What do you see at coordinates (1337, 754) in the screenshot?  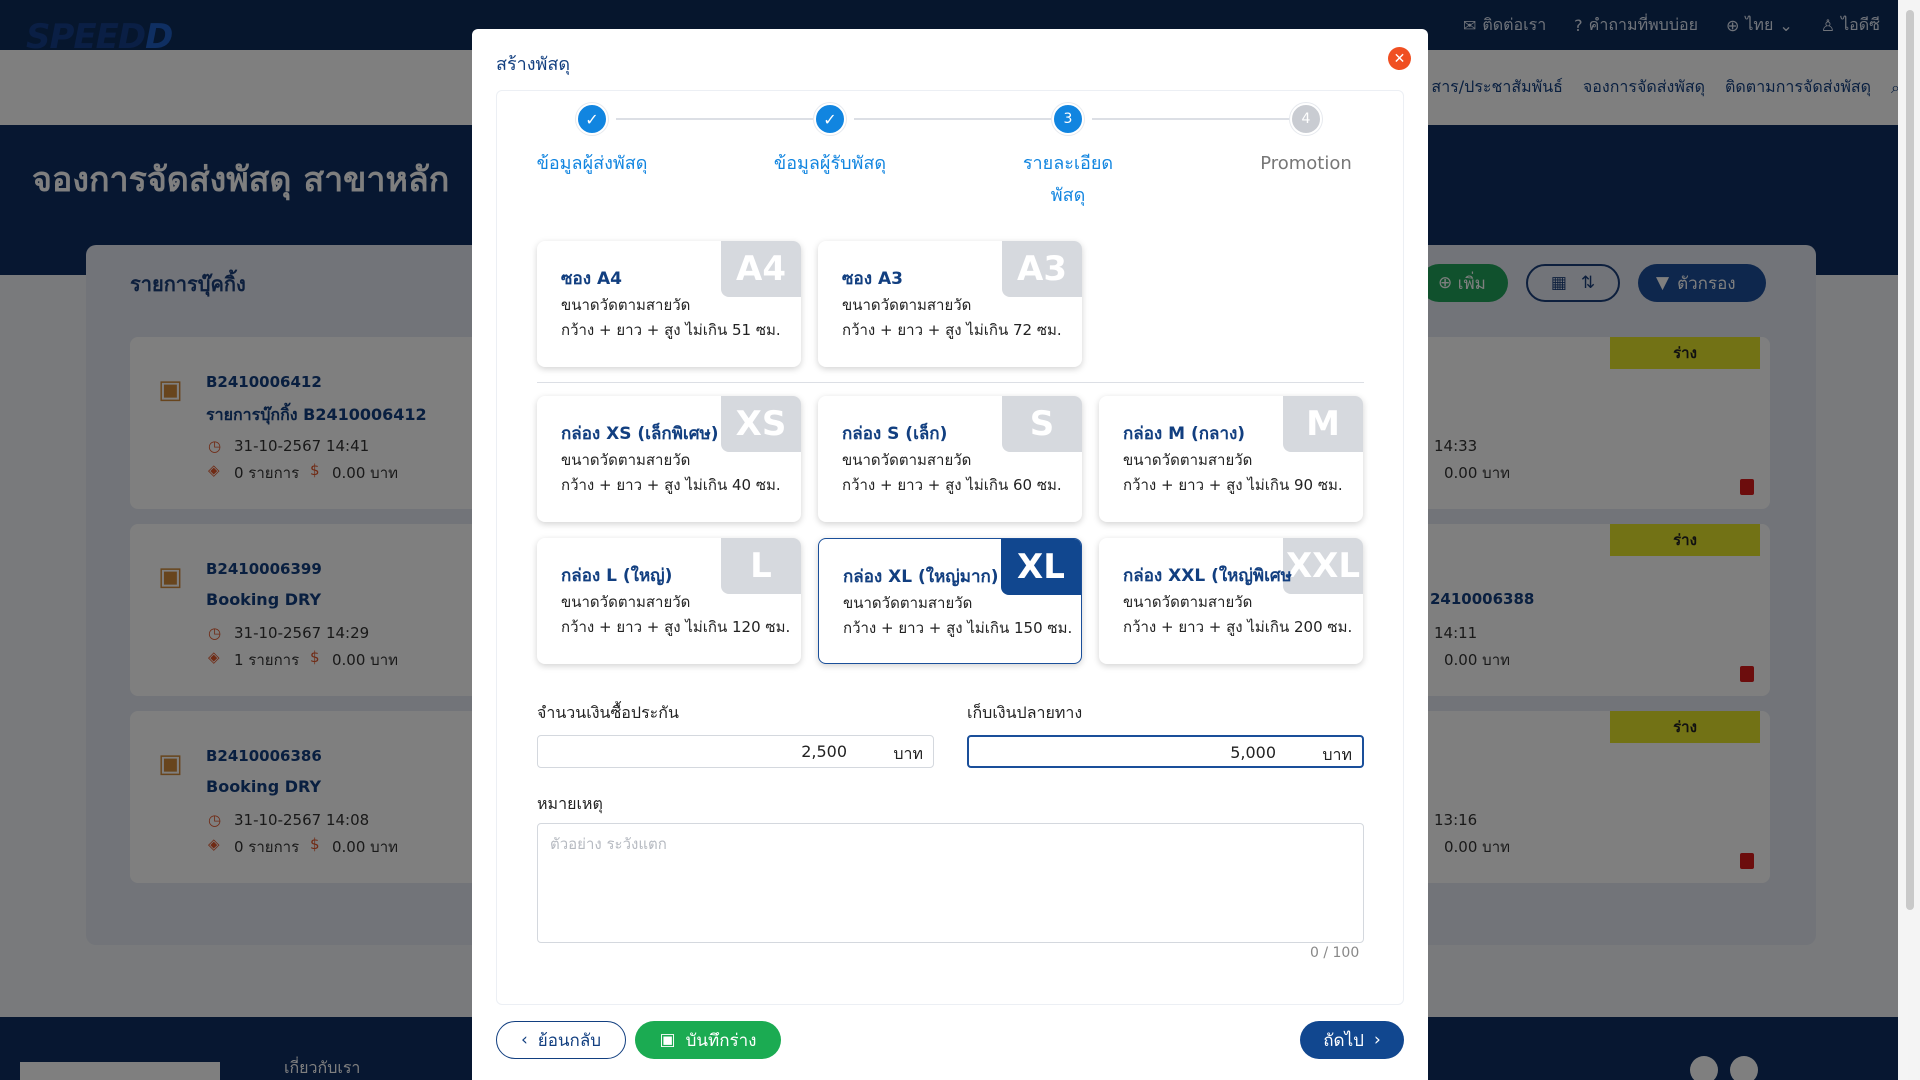 I see `cod-unit: บาท` at bounding box center [1337, 754].